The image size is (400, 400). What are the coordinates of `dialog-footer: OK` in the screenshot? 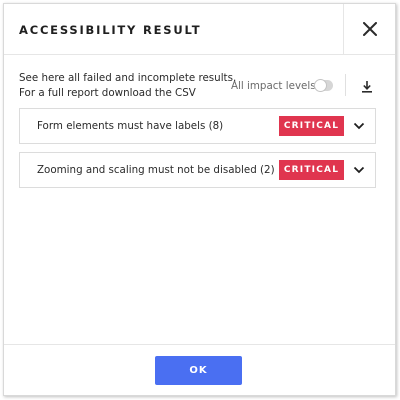 It's located at (199, 369).